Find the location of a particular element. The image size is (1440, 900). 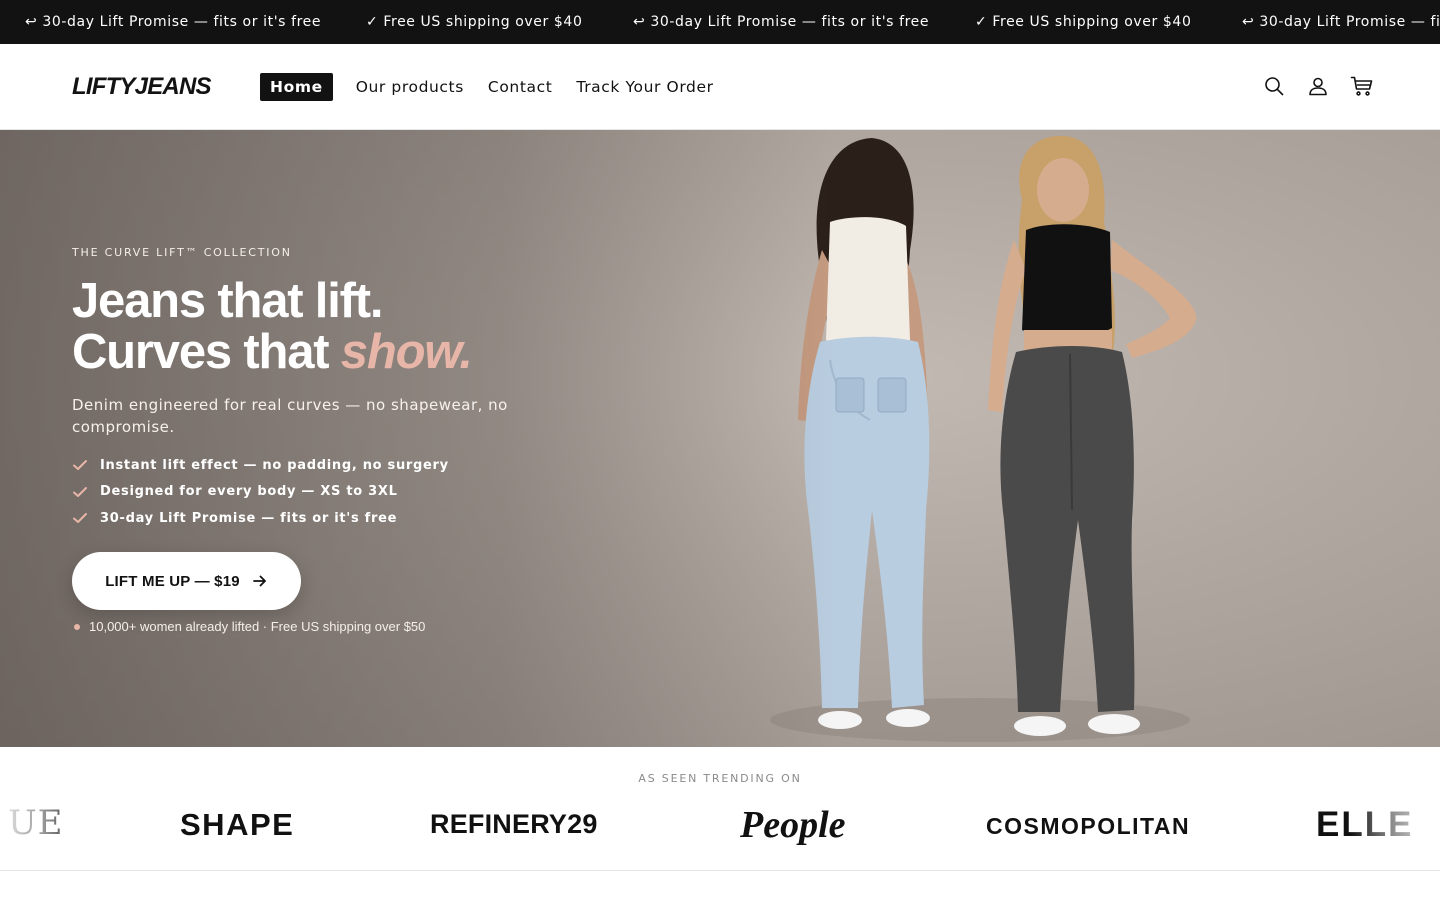

headline-line-1: Jeans that lift. is located at coordinates (227, 301).